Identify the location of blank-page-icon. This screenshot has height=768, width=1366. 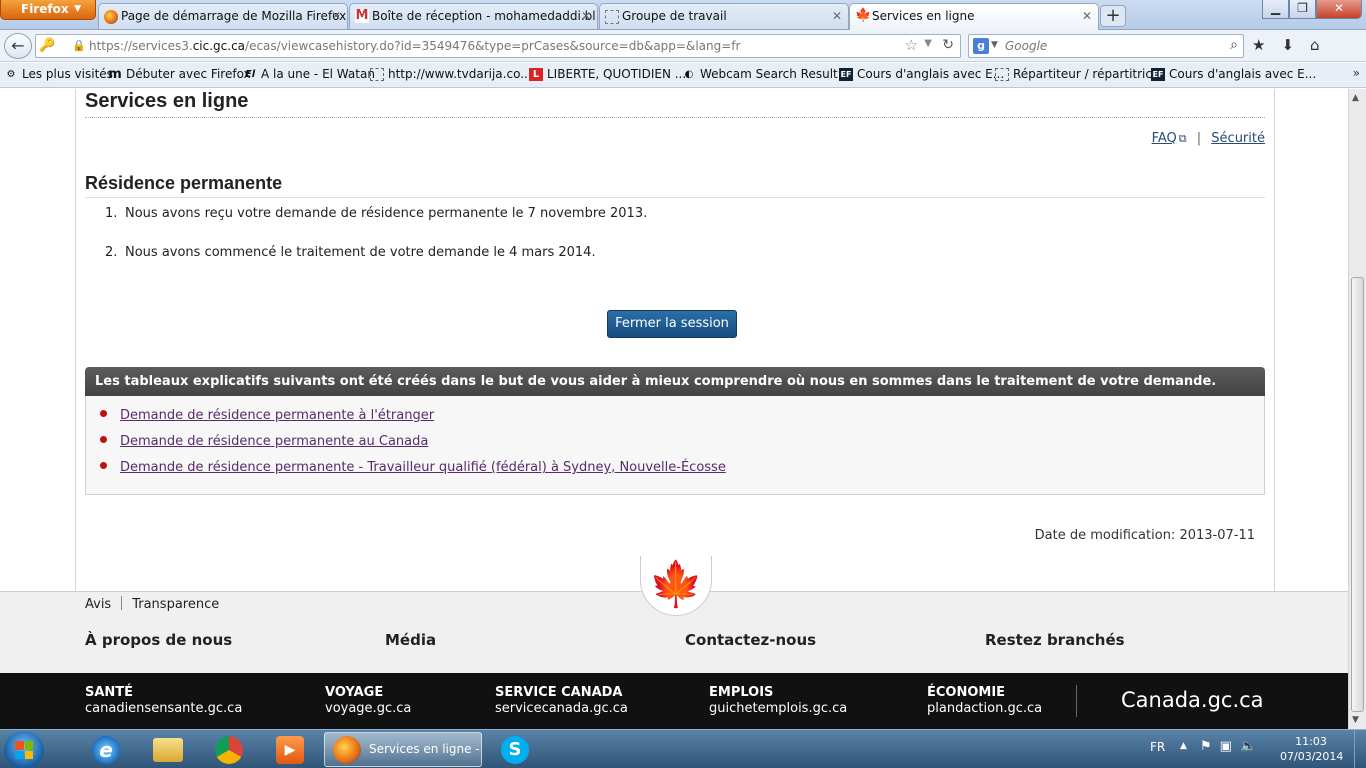
(377, 74).